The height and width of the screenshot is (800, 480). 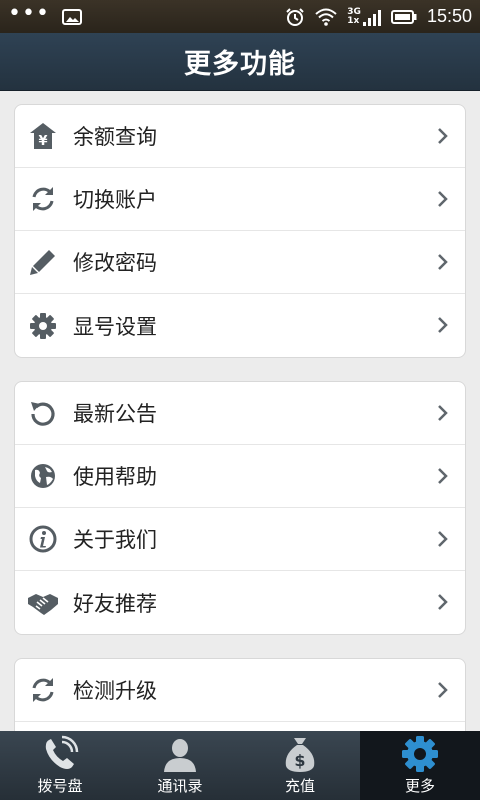 I want to click on tab-contacts: 通讯录, so click(x=180, y=765).